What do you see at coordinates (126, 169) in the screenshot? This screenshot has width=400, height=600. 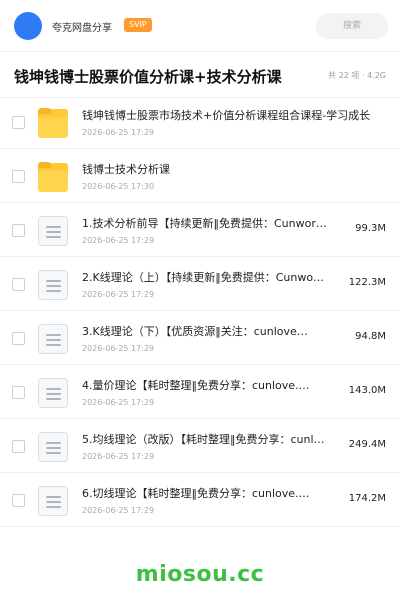 I see `item-name: 钱博士技术分析课` at bounding box center [126, 169].